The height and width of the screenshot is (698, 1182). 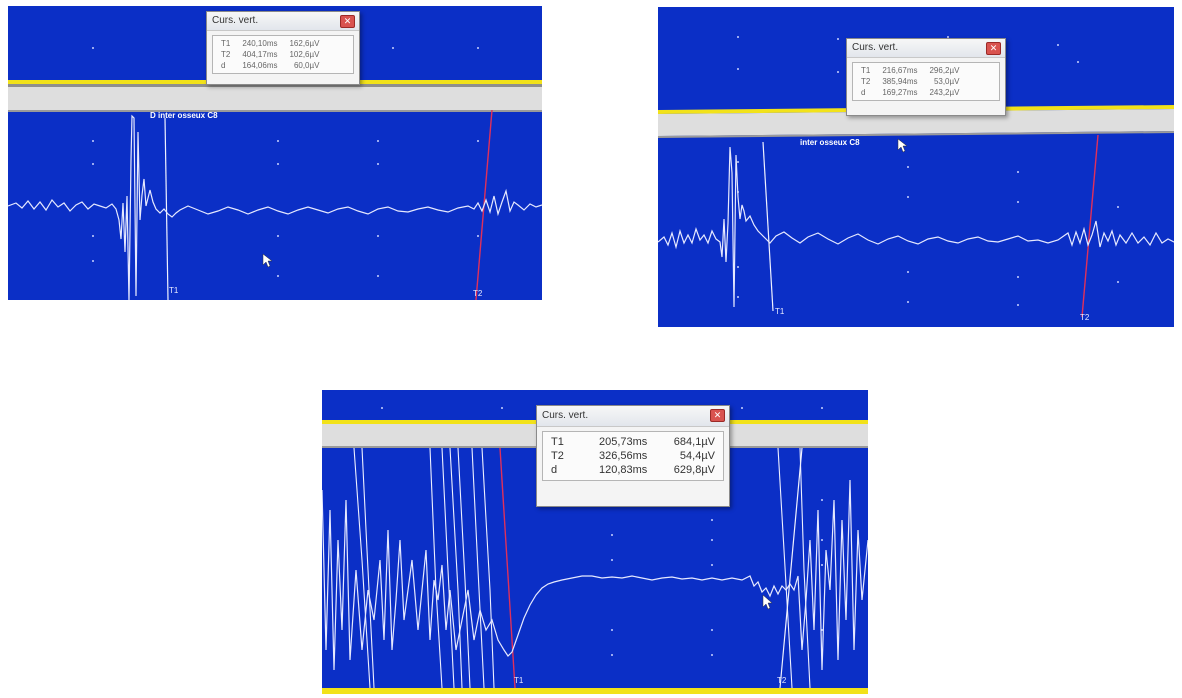 What do you see at coordinates (633, 470) in the screenshot?
I see `readout-row-d: d 120,83ms 629,8µV` at bounding box center [633, 470].